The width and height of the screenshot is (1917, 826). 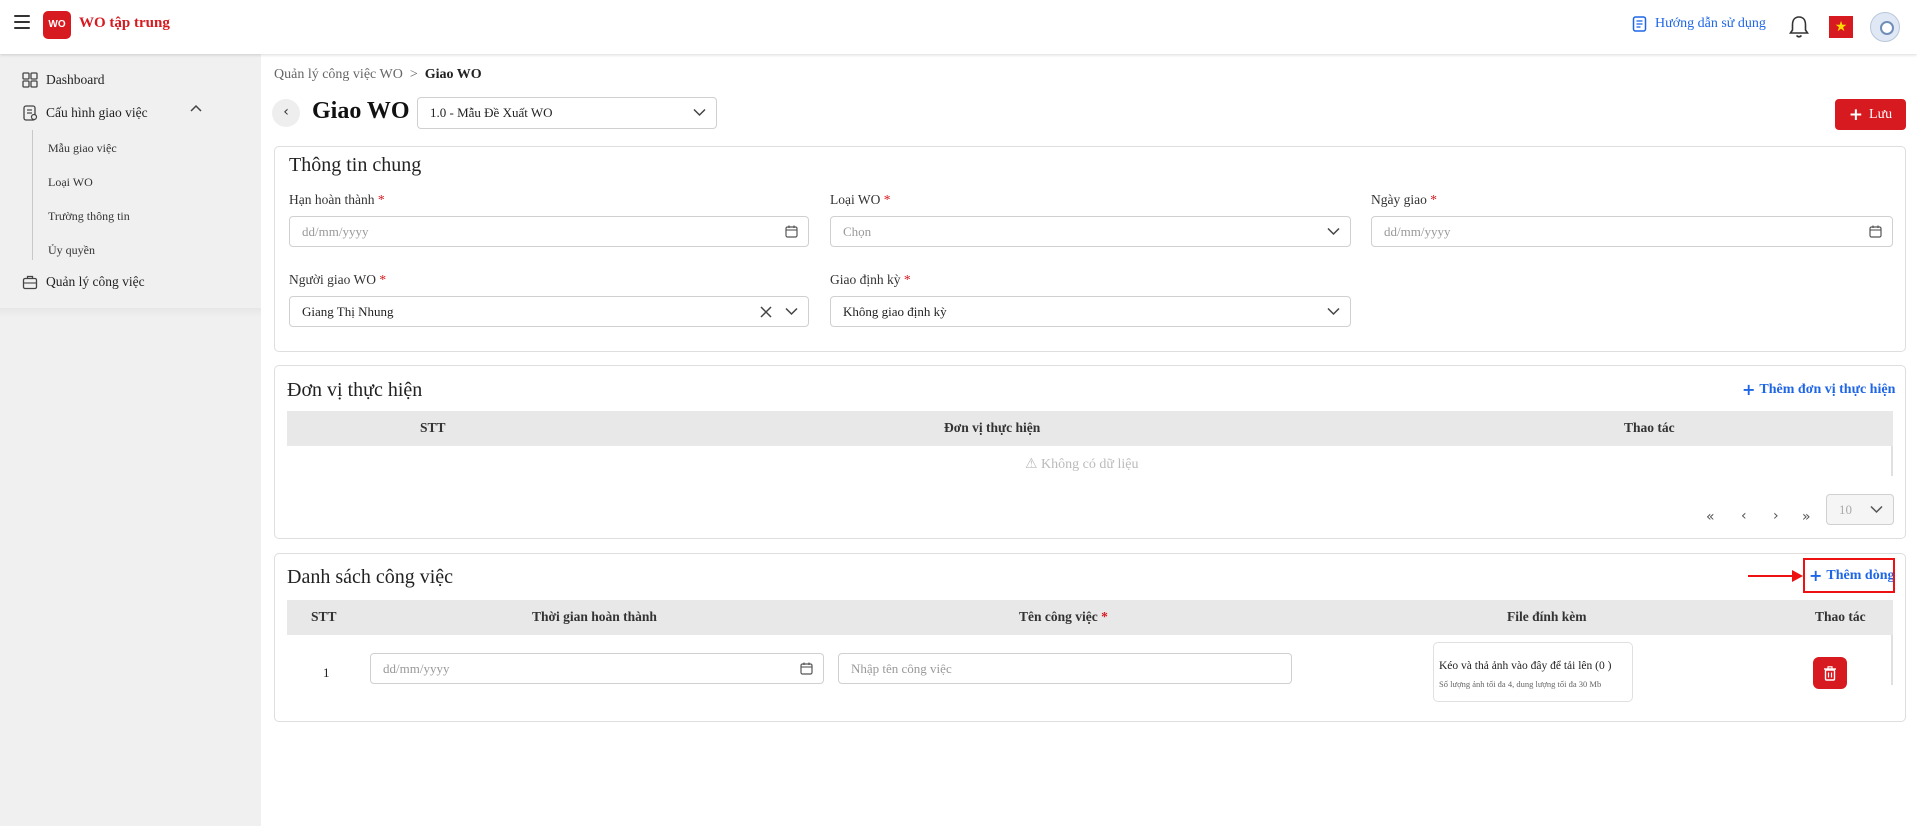 What do you see at coordinates (1881, 114) in the screenshot?
I see `save-button-label: Lưu` at bounding box center [1881, 114].